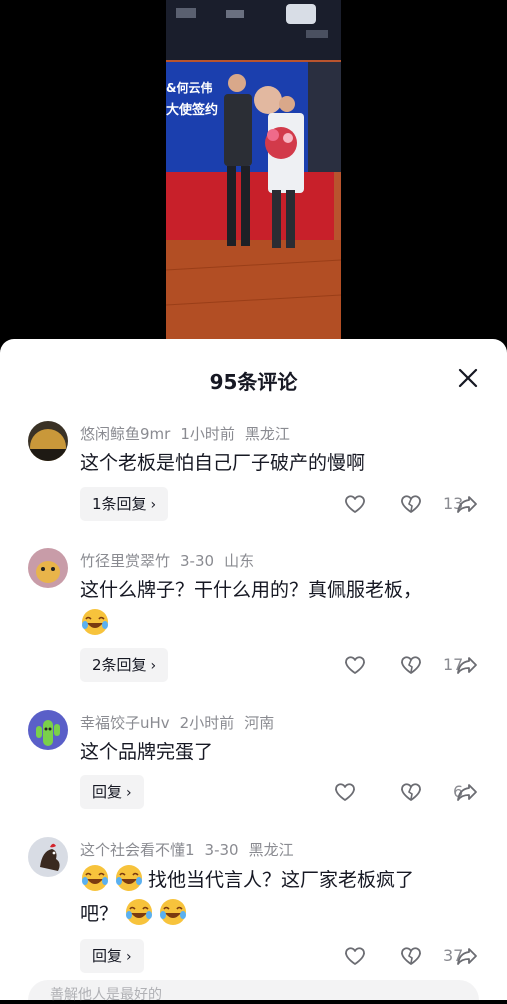 This screenshot has width=507, height=1004. I want to click on banner-text-bottom: 大使签约, so click(192, 110).